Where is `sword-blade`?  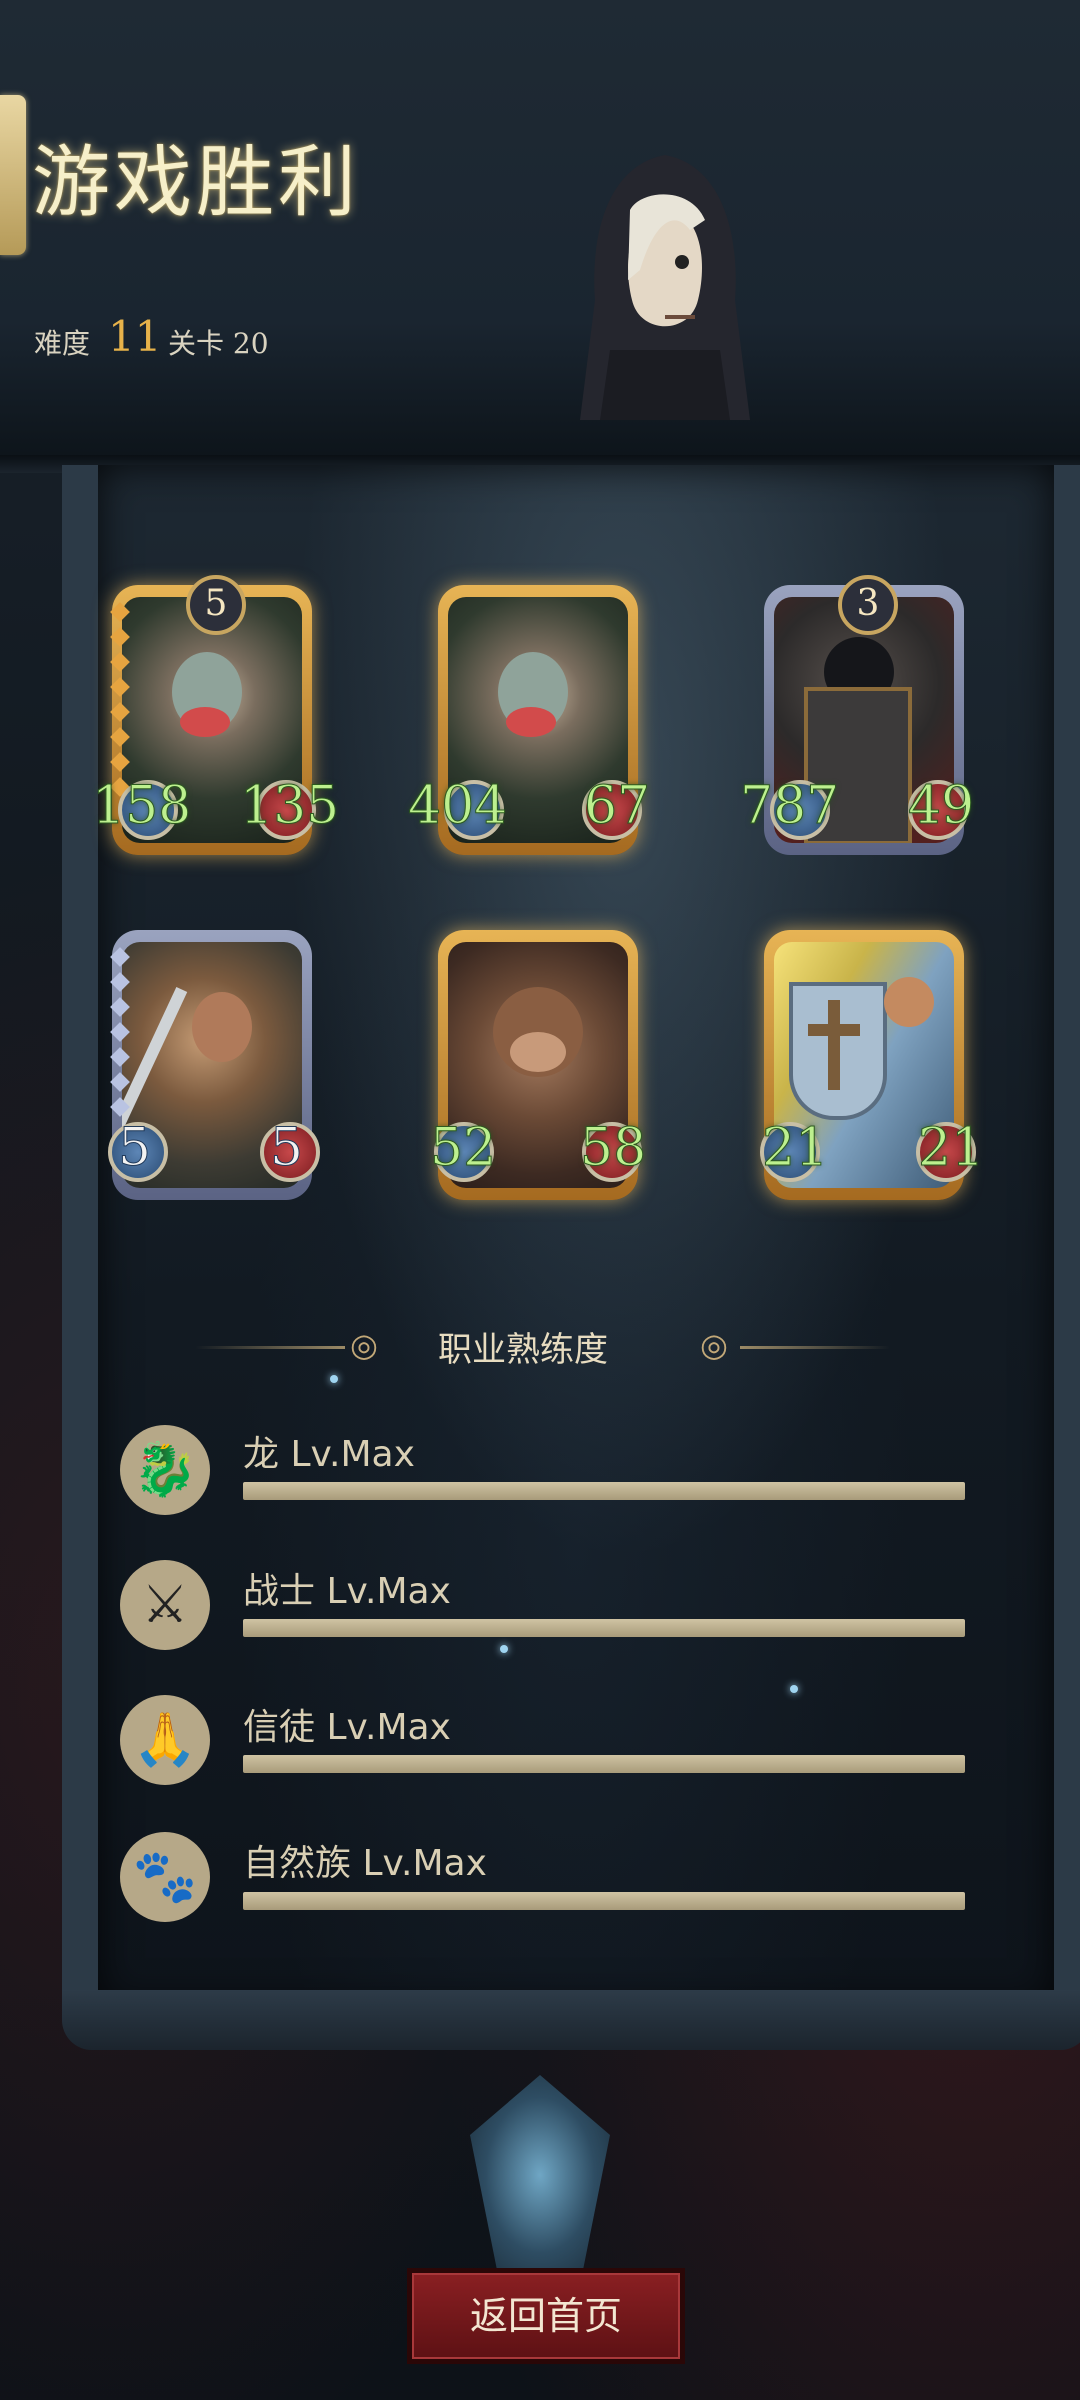 sword-blade is located at coordinates (155, 1062).